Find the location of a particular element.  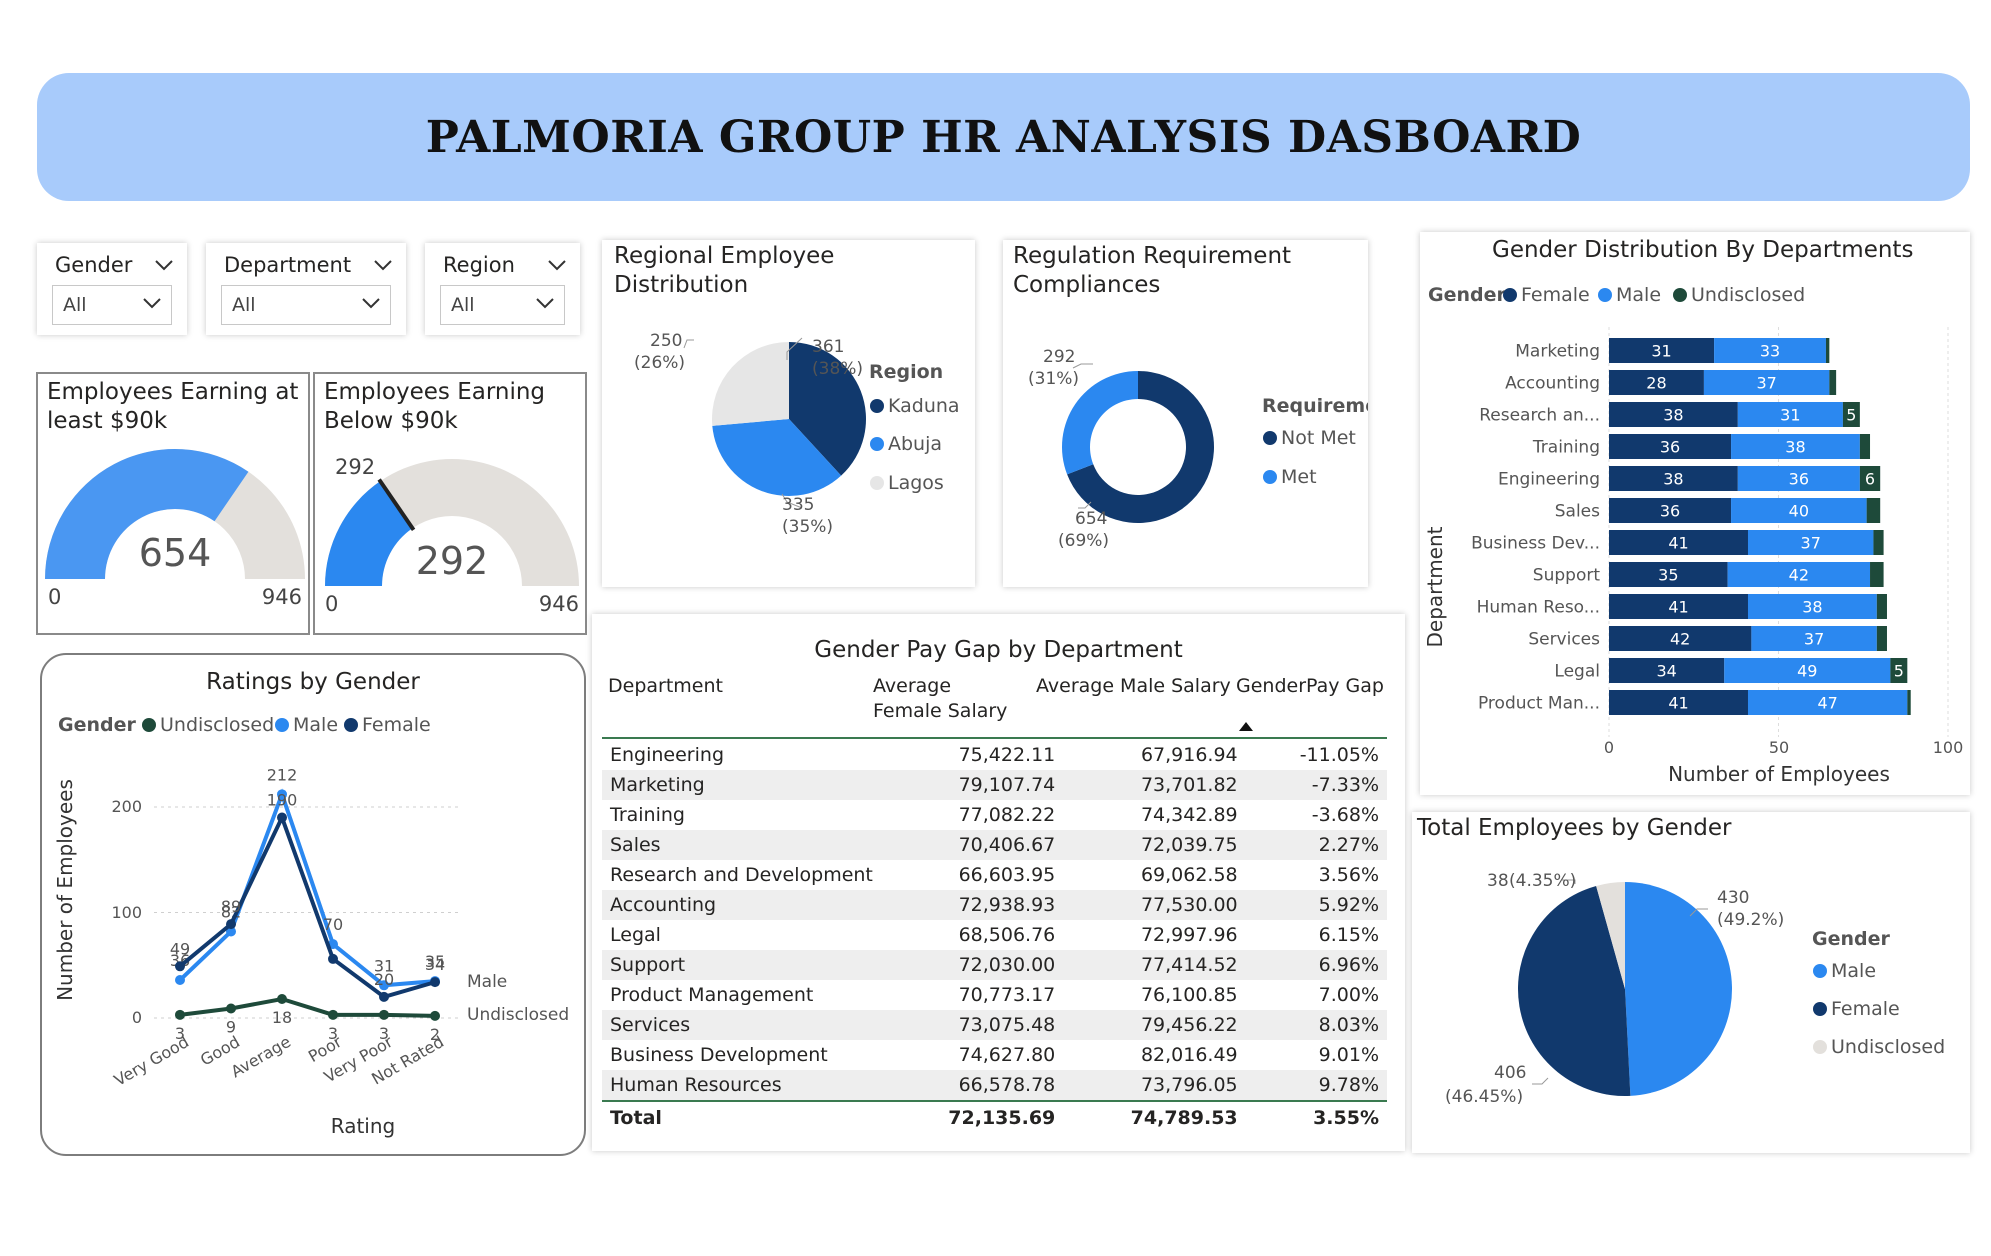

table-row: Legal 68,506.76 72,997.96 6.15% is located at coordinates (994, 935).